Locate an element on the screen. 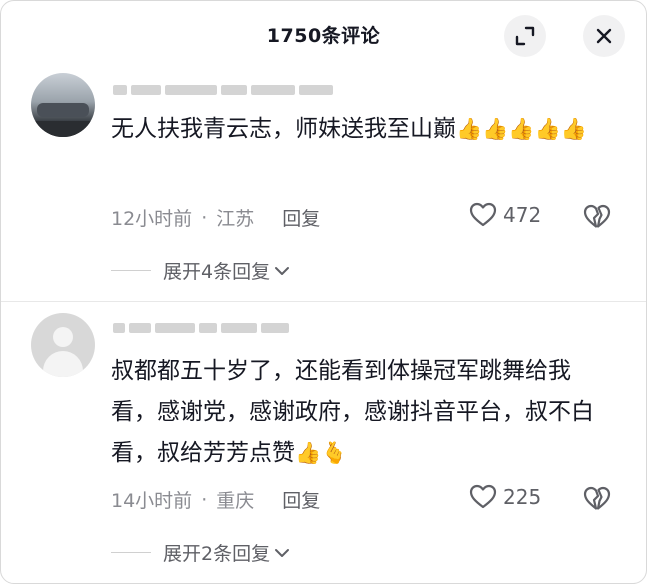 The image size is (647, 584). comment-location: 重庆 is located at coordinates (235, 501).